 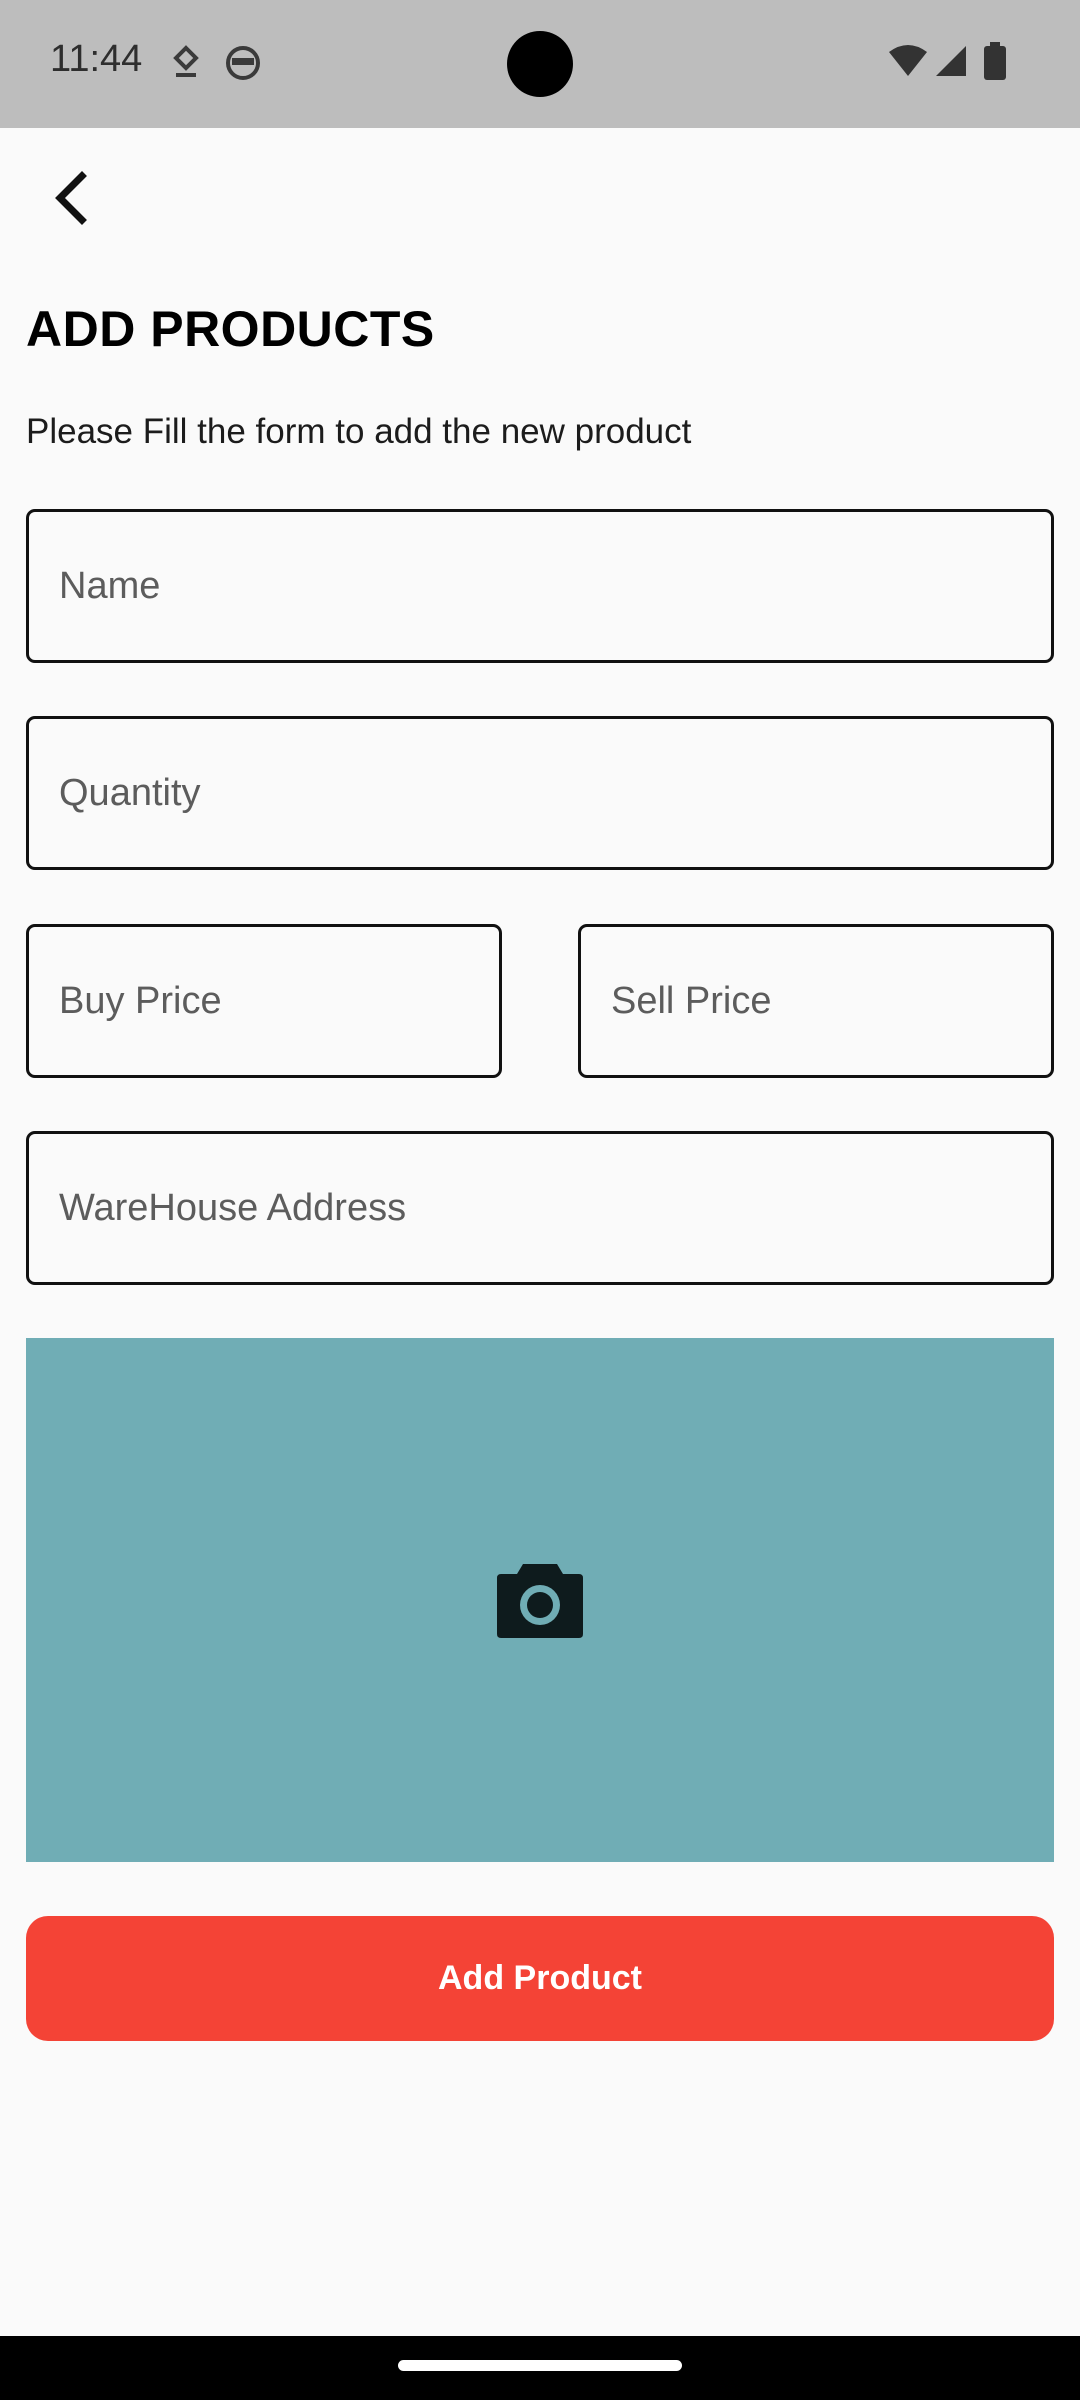 I want to click on status-time: 11:44, so click(x=96, y=59).